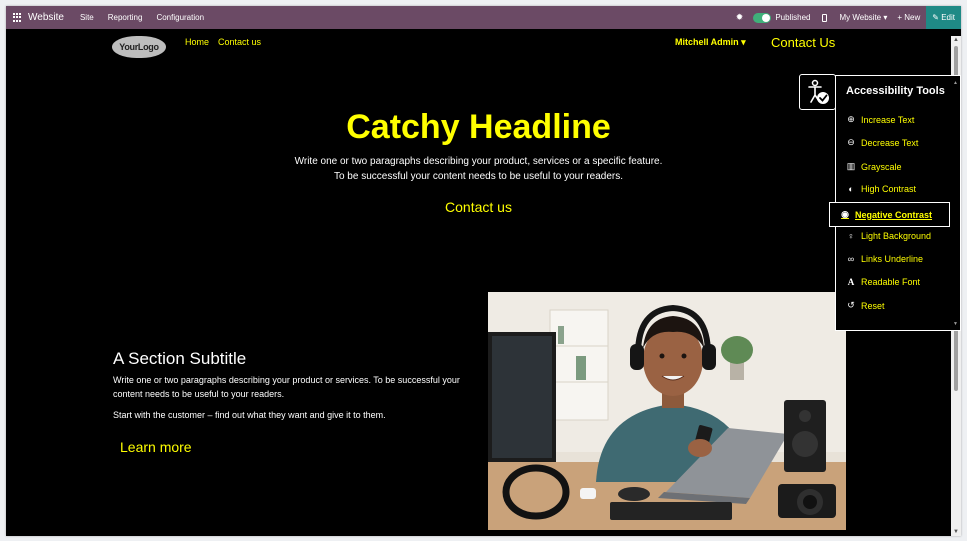 The height and width of the screenshot is (541, 967). What do you see at coordinates (740, 17) in the screenshot?
I see `bug-icon: ✹` at bounding box center [740, 17].